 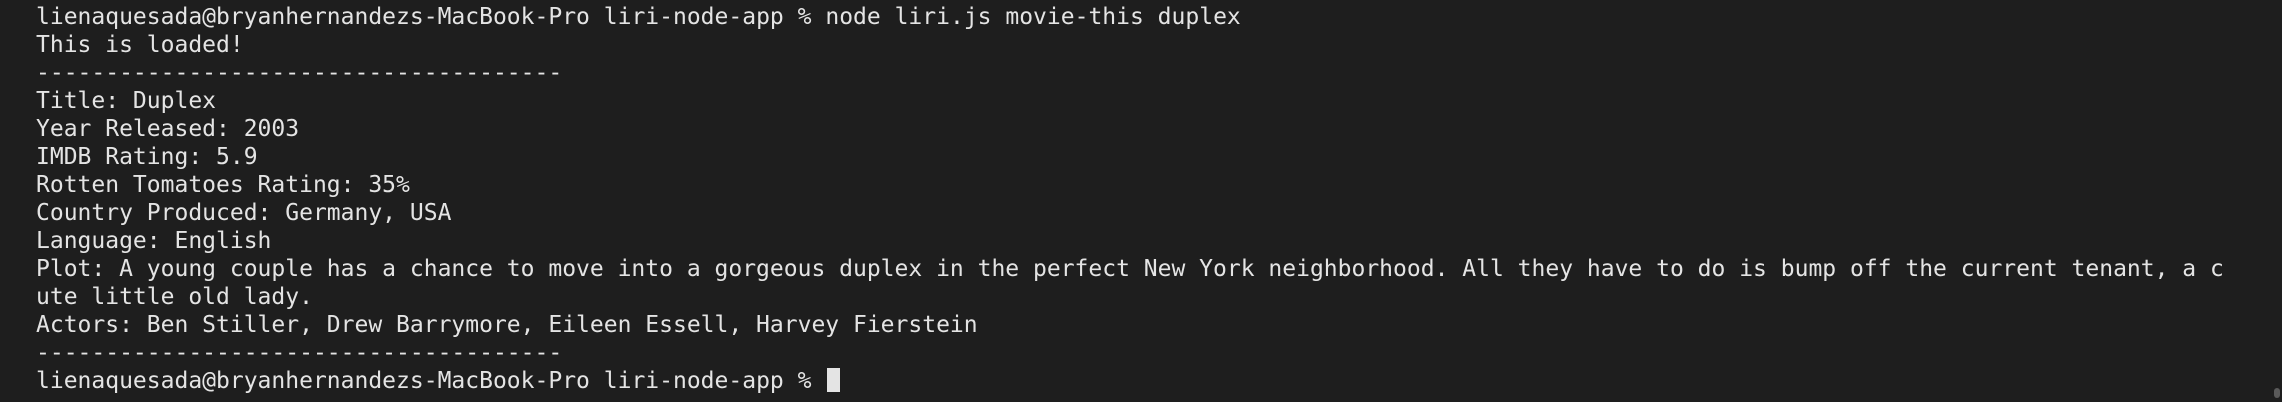 I want to click on movie-year: Year Released: 2003, so click(x=168, y=129).